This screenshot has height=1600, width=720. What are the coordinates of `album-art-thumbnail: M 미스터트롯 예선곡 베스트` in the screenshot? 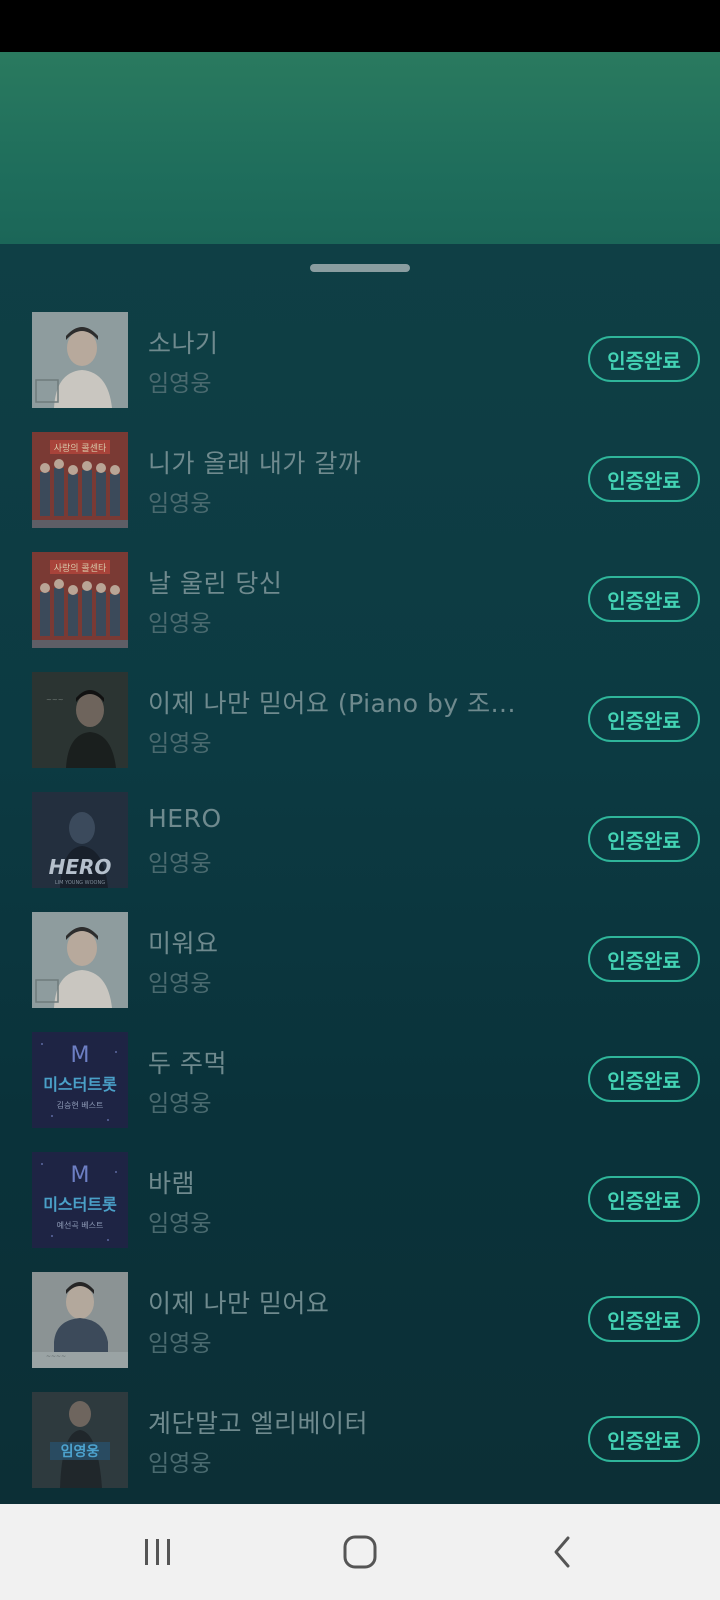 It's located at (80, 1200).